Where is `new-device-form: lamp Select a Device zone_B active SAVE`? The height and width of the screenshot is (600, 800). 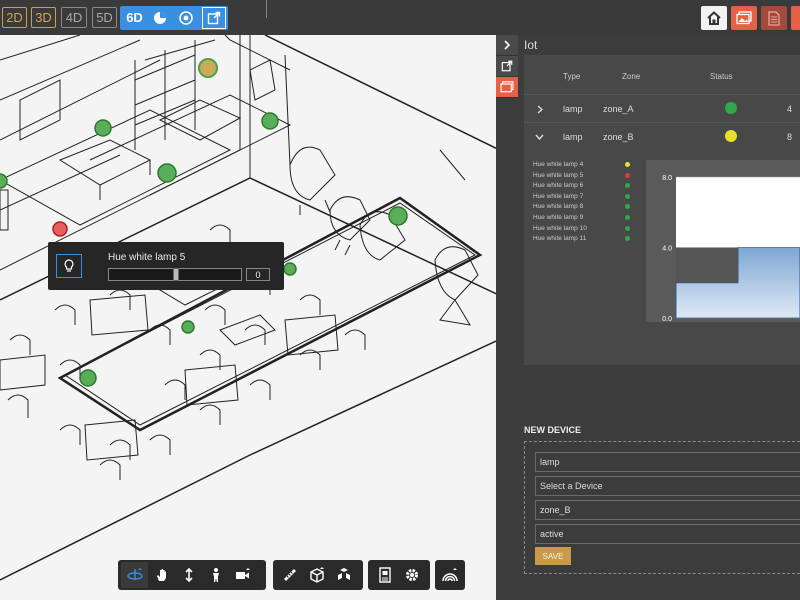
new-device-form: lamp Select a Device zone_B active SAVE is located at coordinates (662, 507).